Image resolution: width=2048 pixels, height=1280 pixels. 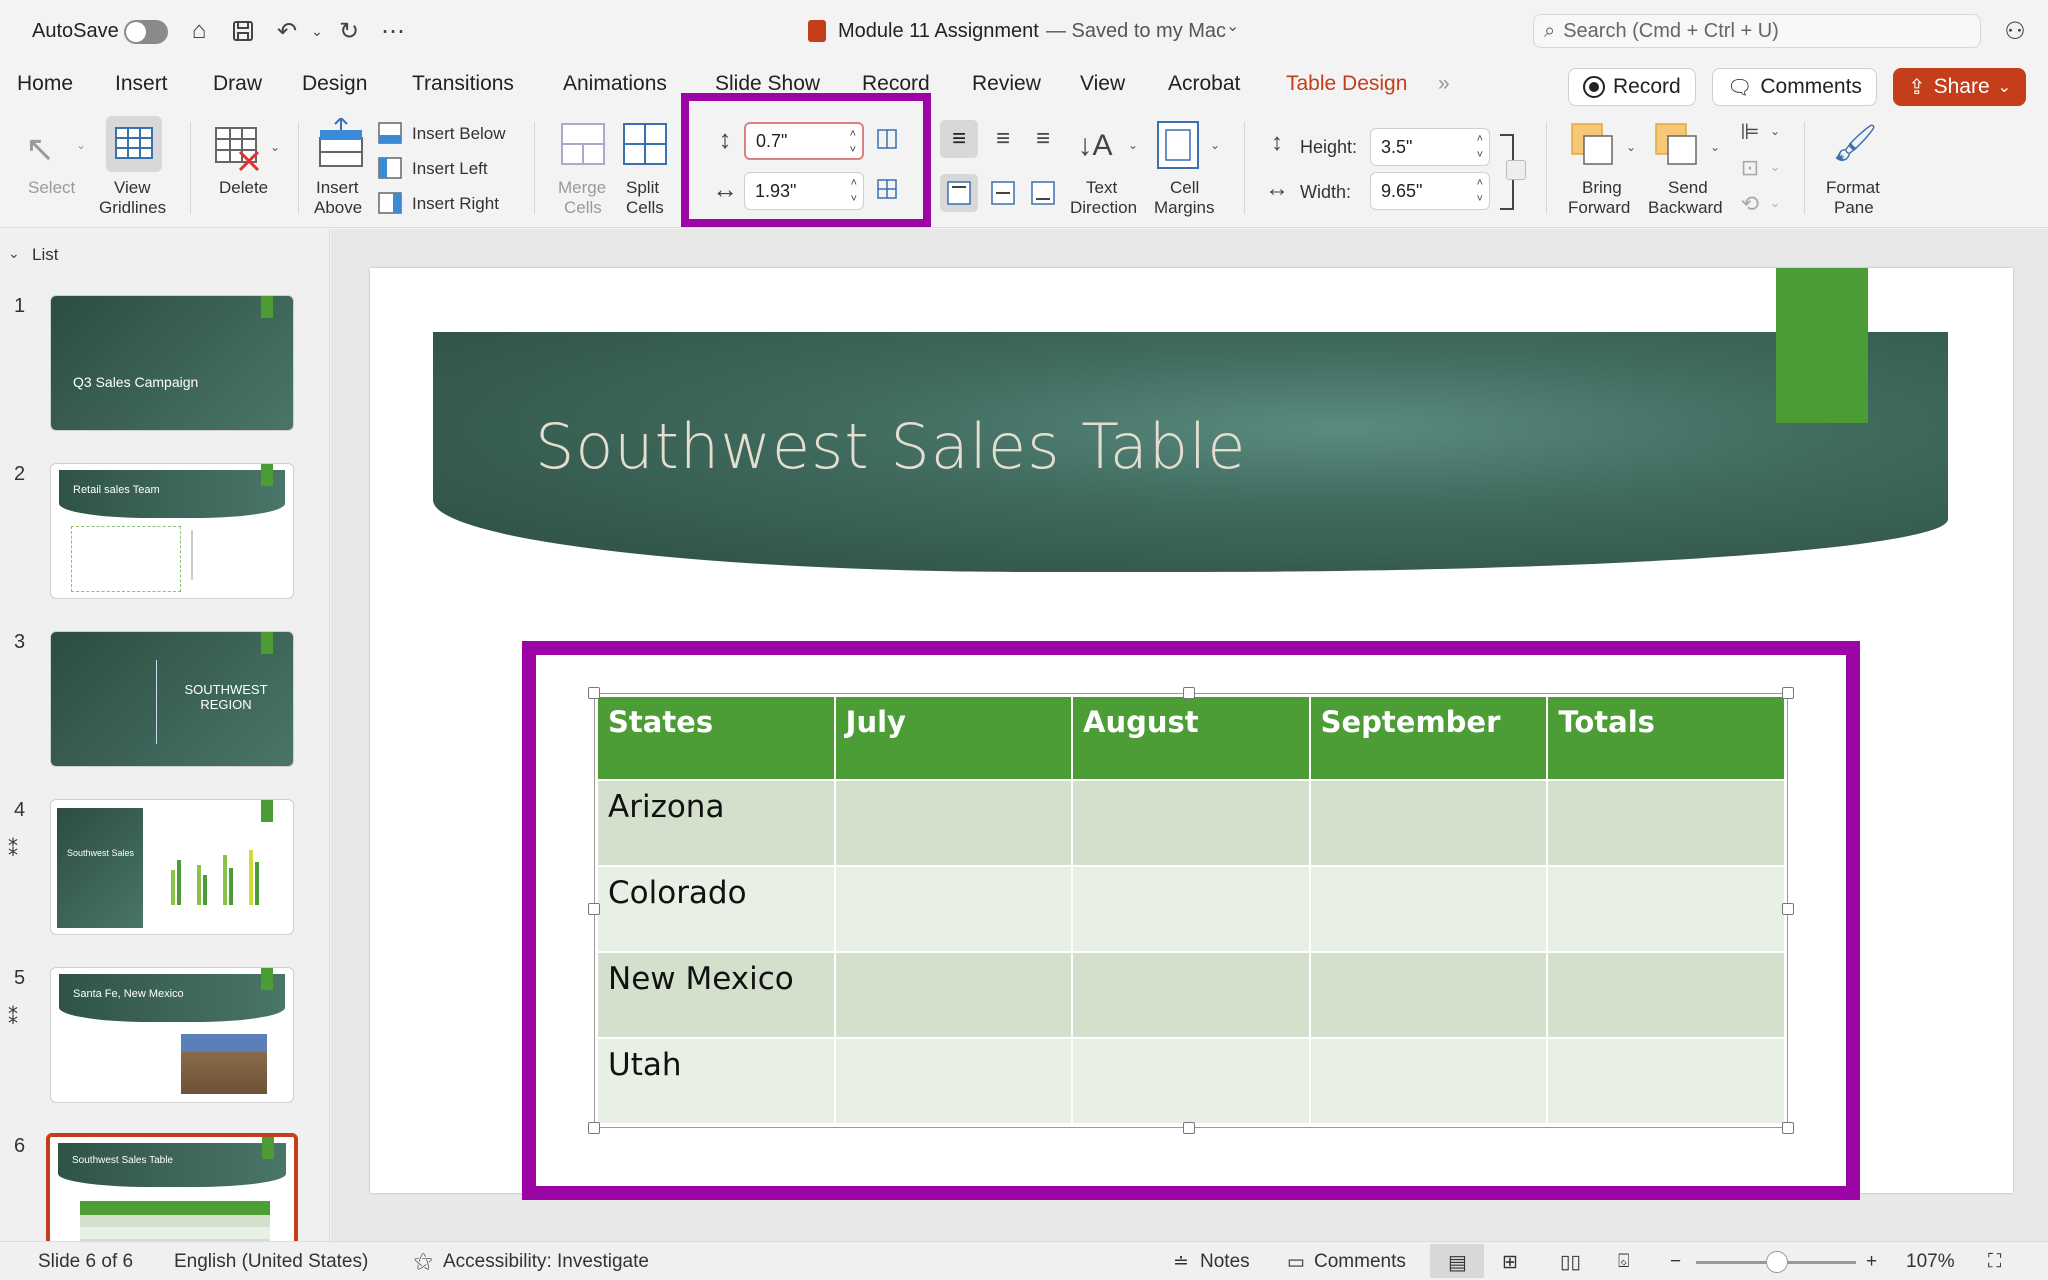 What do you see at coordinates (349, 31) in the screenshot?
I see `redo-icon: ↻` at bounding box center [349, 31].